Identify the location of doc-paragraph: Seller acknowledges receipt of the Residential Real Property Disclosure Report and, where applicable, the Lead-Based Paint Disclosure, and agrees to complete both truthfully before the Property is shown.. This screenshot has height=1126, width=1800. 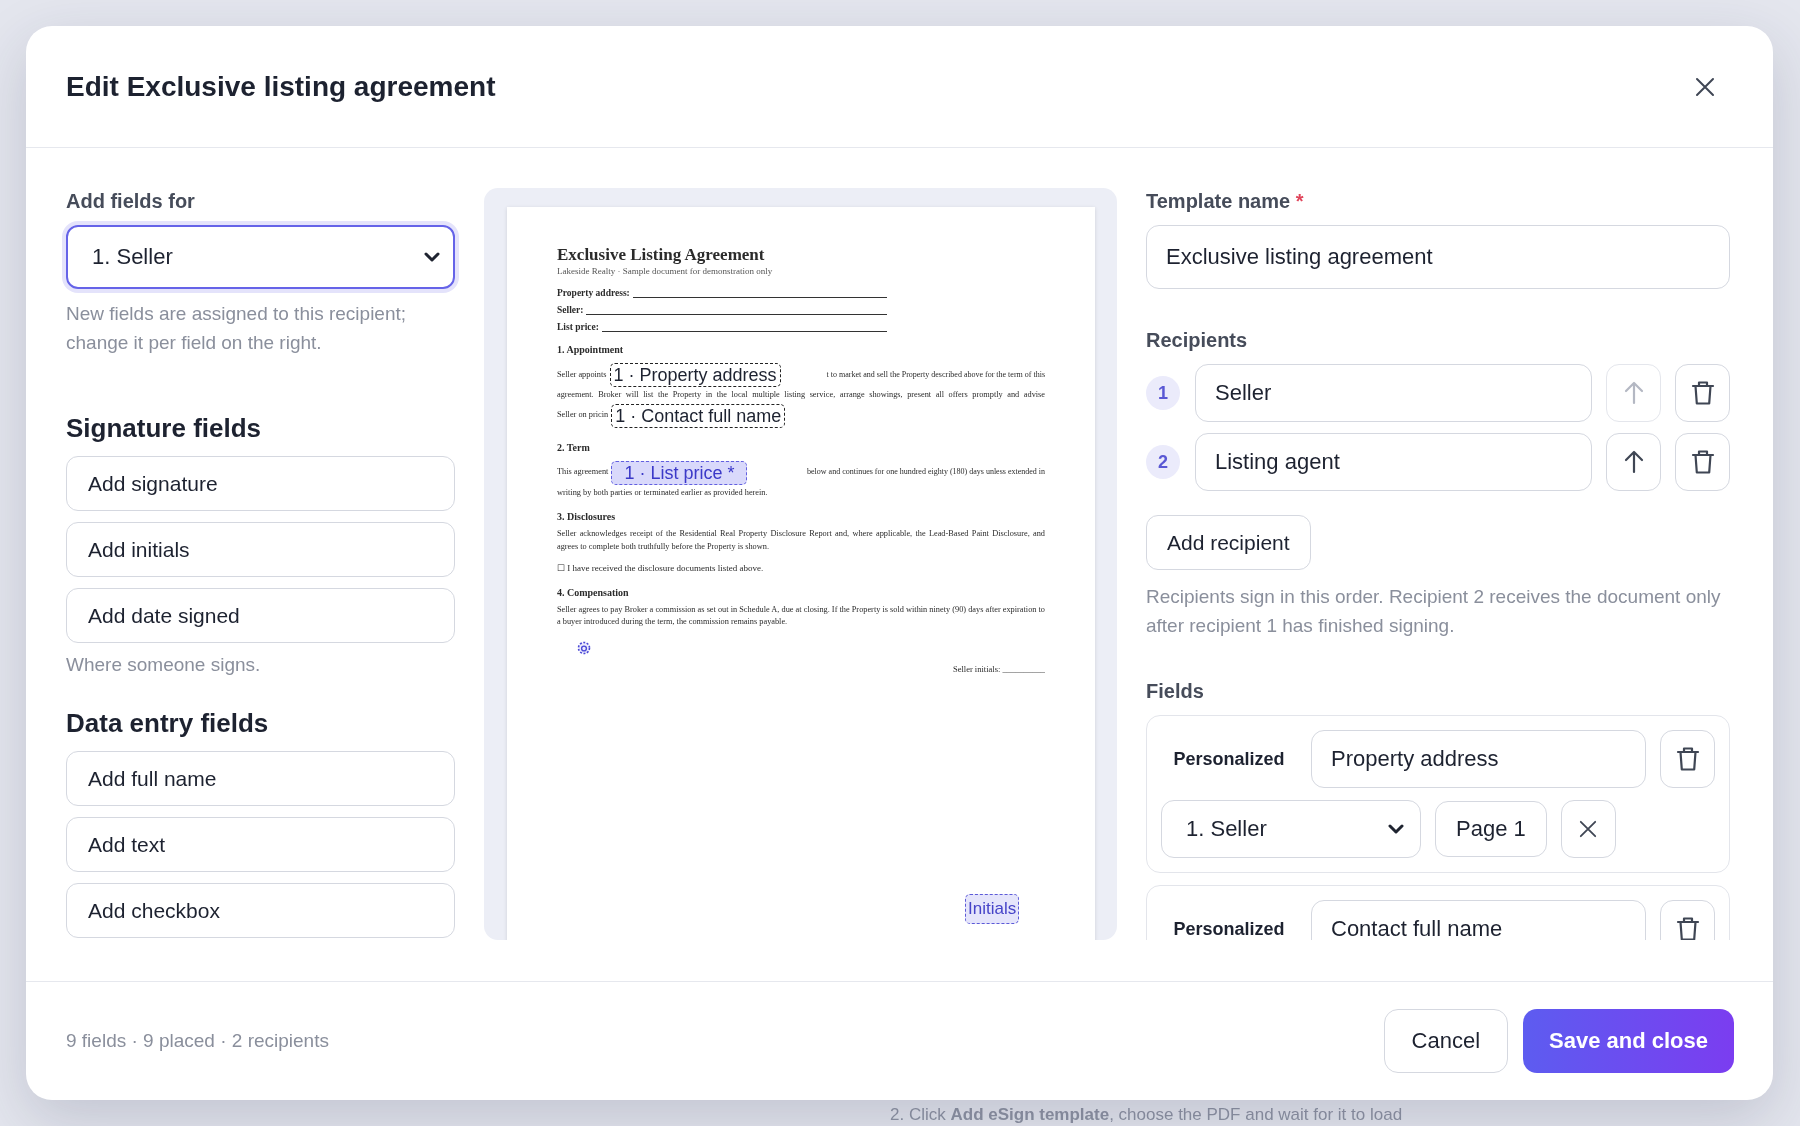
(801, 541).